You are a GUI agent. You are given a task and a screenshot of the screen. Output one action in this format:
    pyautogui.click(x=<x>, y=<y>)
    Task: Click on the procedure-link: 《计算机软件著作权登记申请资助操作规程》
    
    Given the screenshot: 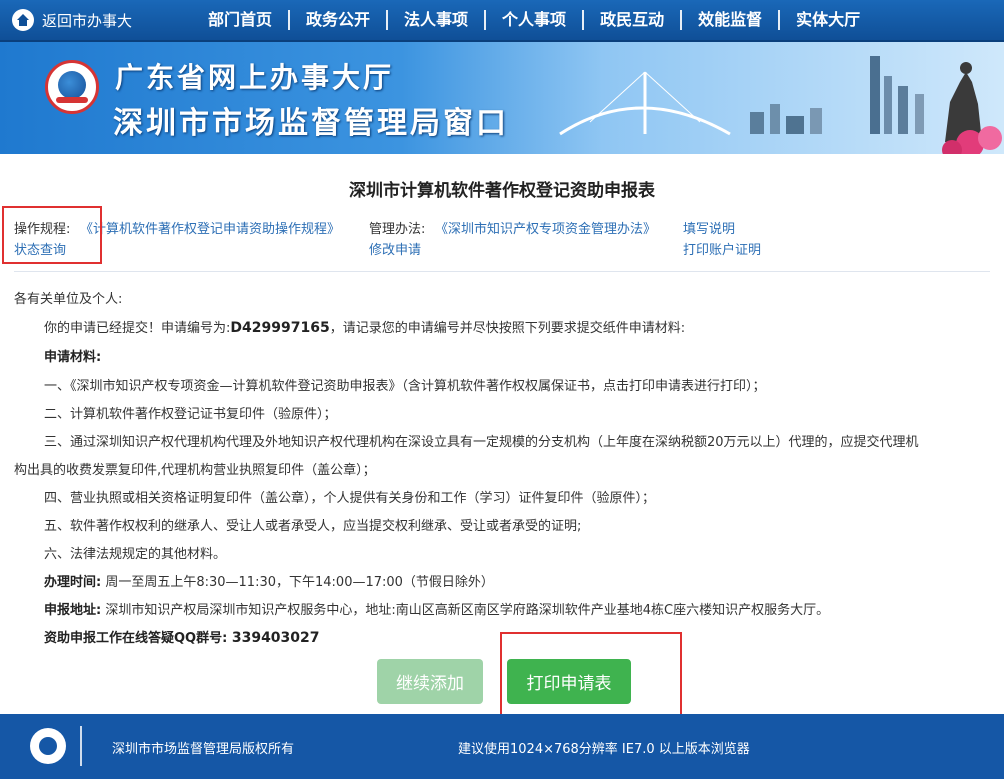 What is the action you would take?
    pyautogui.click(x=210, y=227)
    